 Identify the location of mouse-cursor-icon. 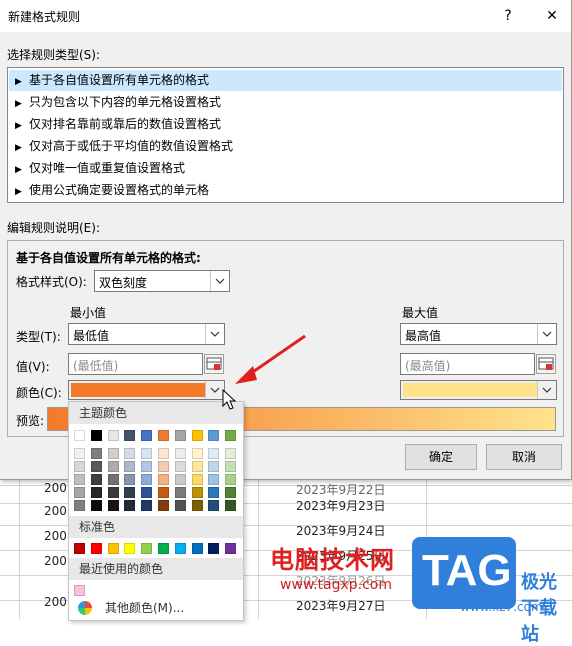
(229, 399).